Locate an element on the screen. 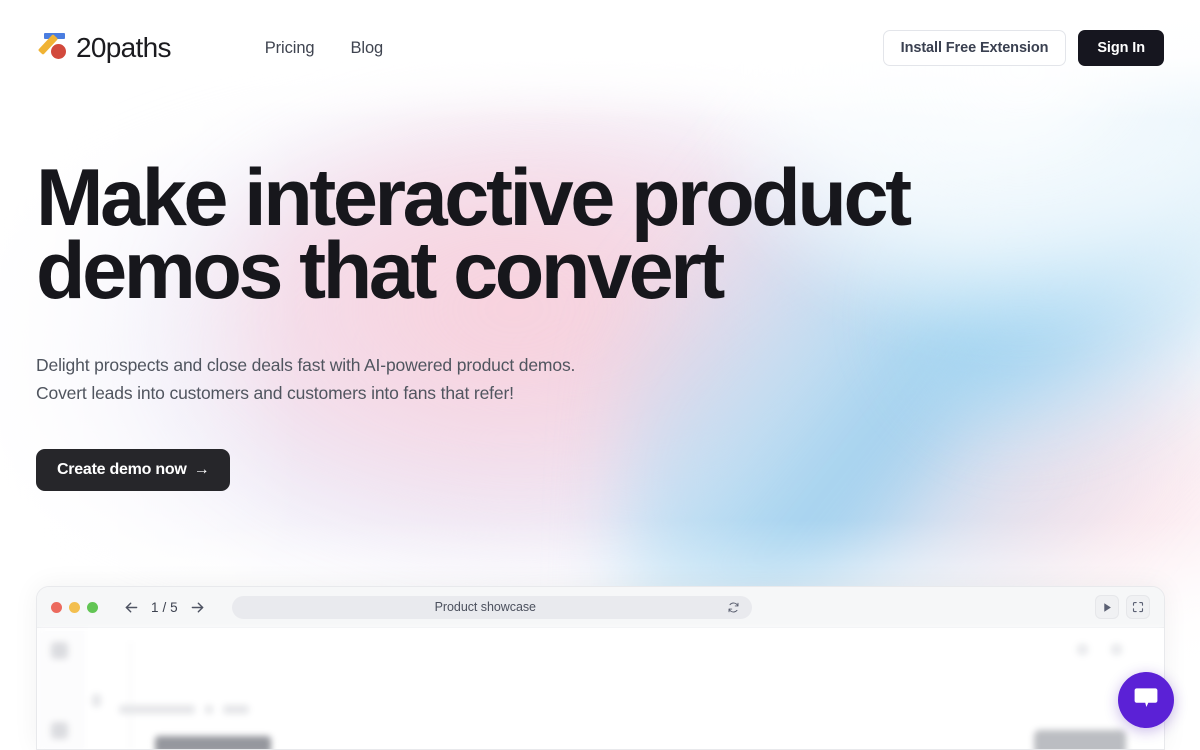 The image size is (1200, 750). window-close-dot-icon is located at coordinates (56, 607).